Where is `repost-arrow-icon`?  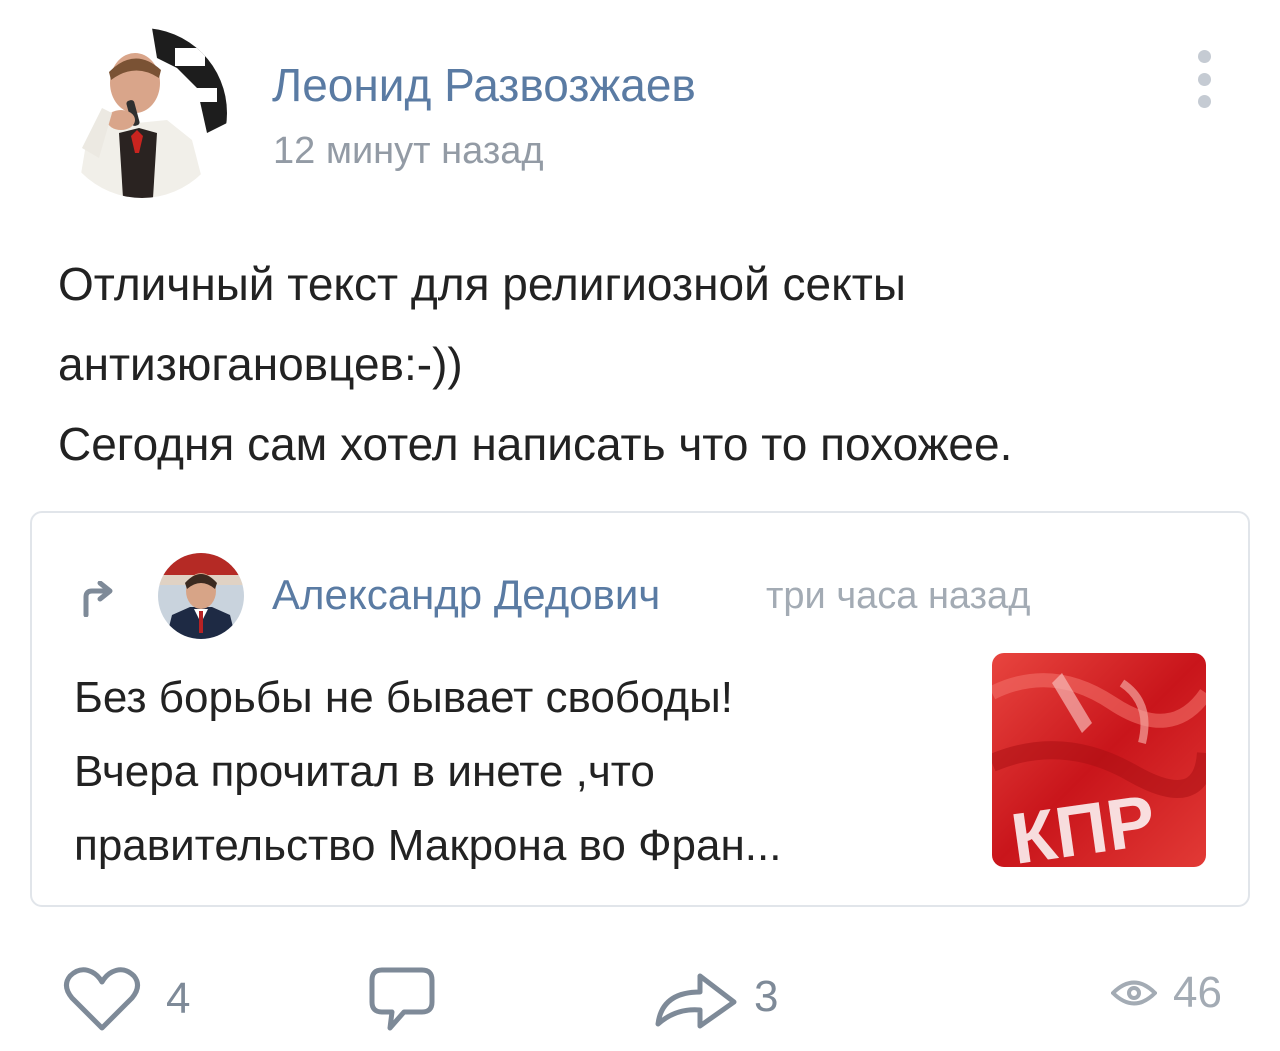
repost-arrow-icon is located at coordinates (98, 599).